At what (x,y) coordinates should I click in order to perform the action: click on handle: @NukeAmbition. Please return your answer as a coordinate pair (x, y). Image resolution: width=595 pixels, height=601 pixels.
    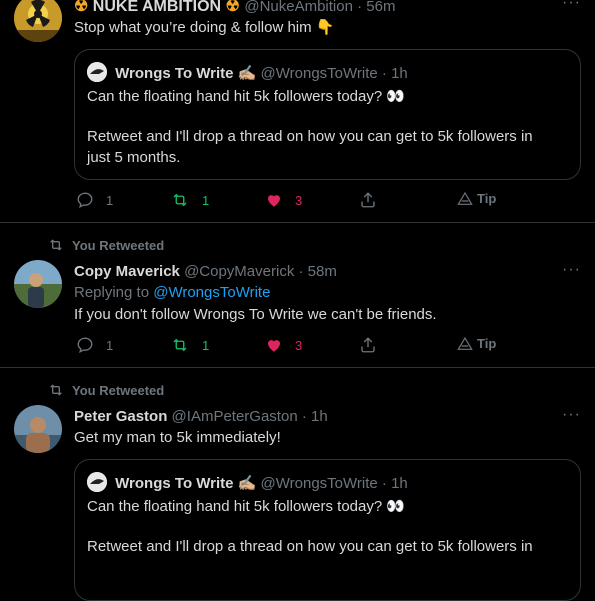
    Looking at the image, I should click on (298, 7).